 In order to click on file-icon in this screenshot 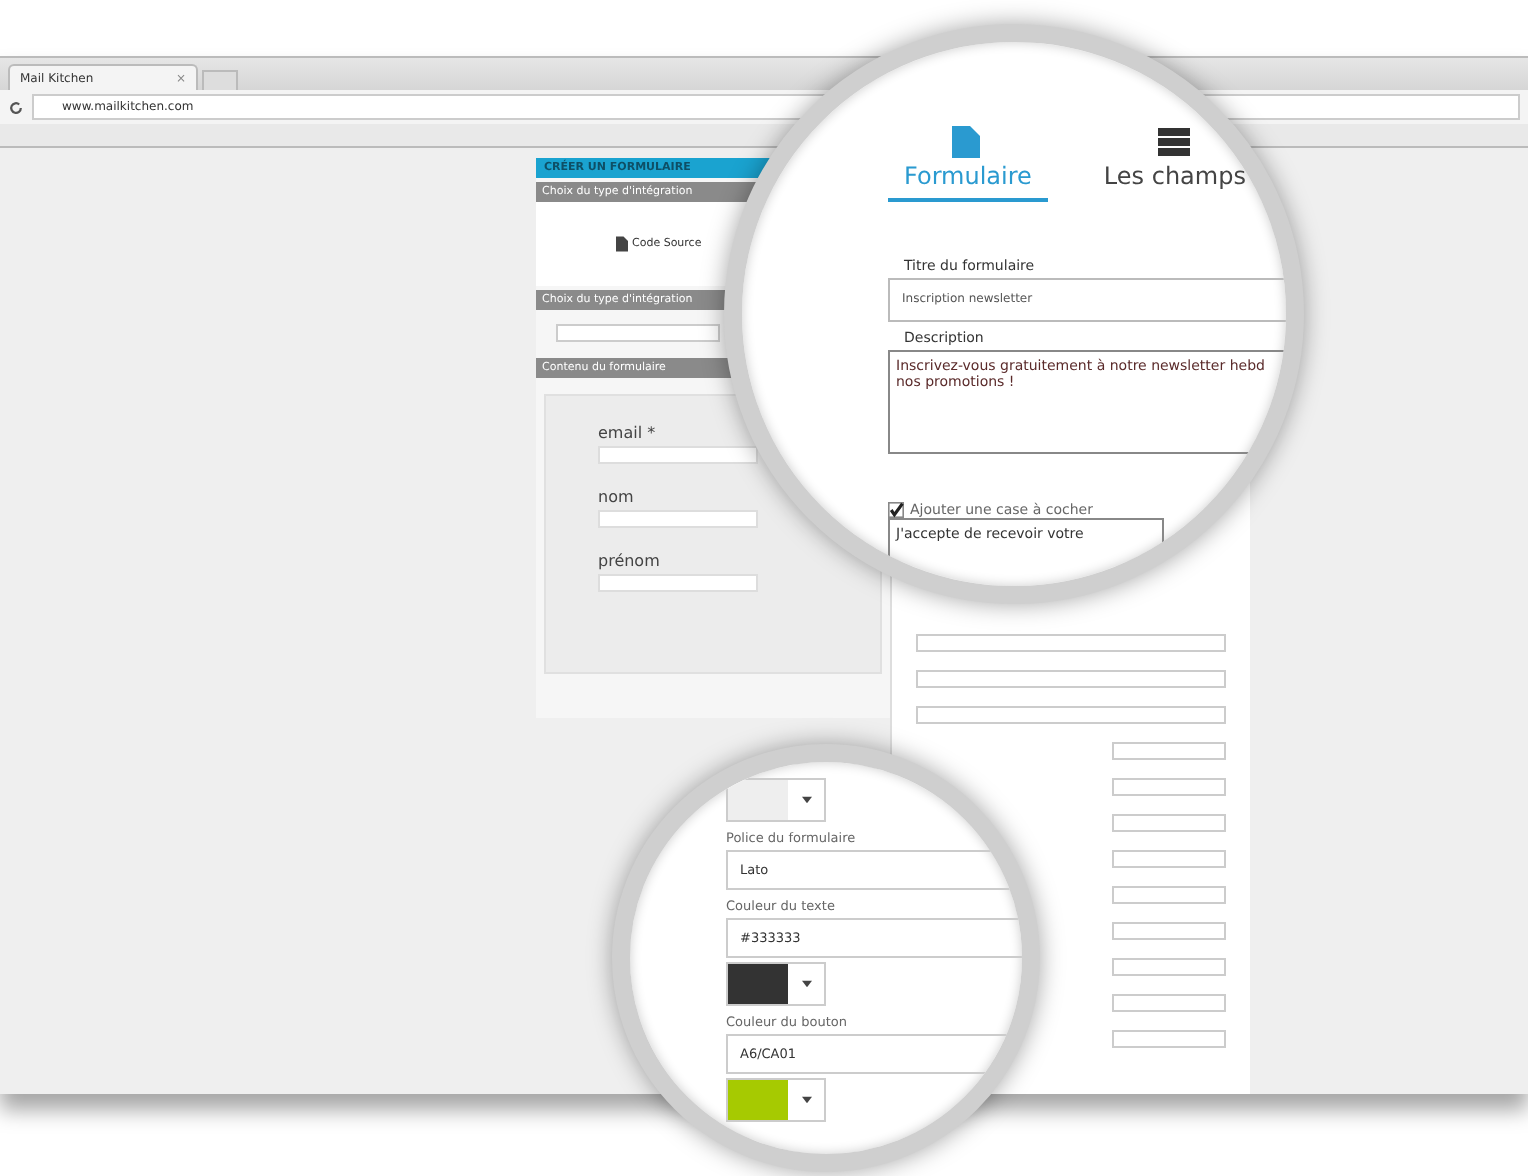, I will do `click(622, 244)`.